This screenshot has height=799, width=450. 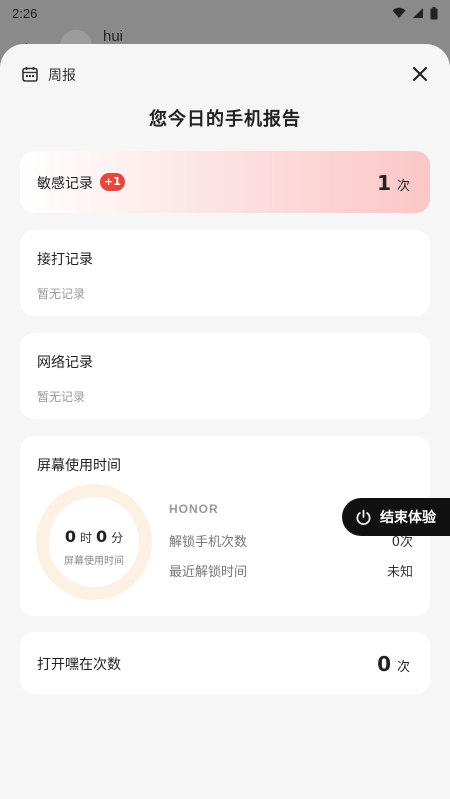 I want to click on sensitive-count: 1 次, so click(x=393, y=183).